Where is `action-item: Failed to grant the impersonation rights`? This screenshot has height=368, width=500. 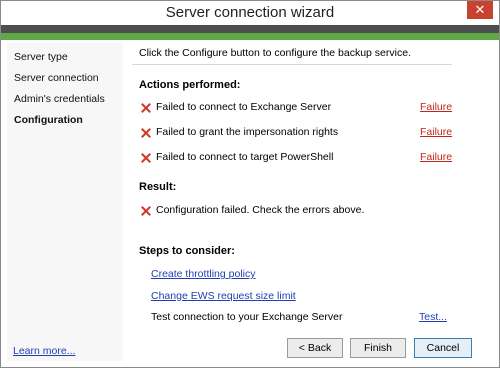
action-item: Failed to grant the impersonation rights is located at coordinates (247, 132).